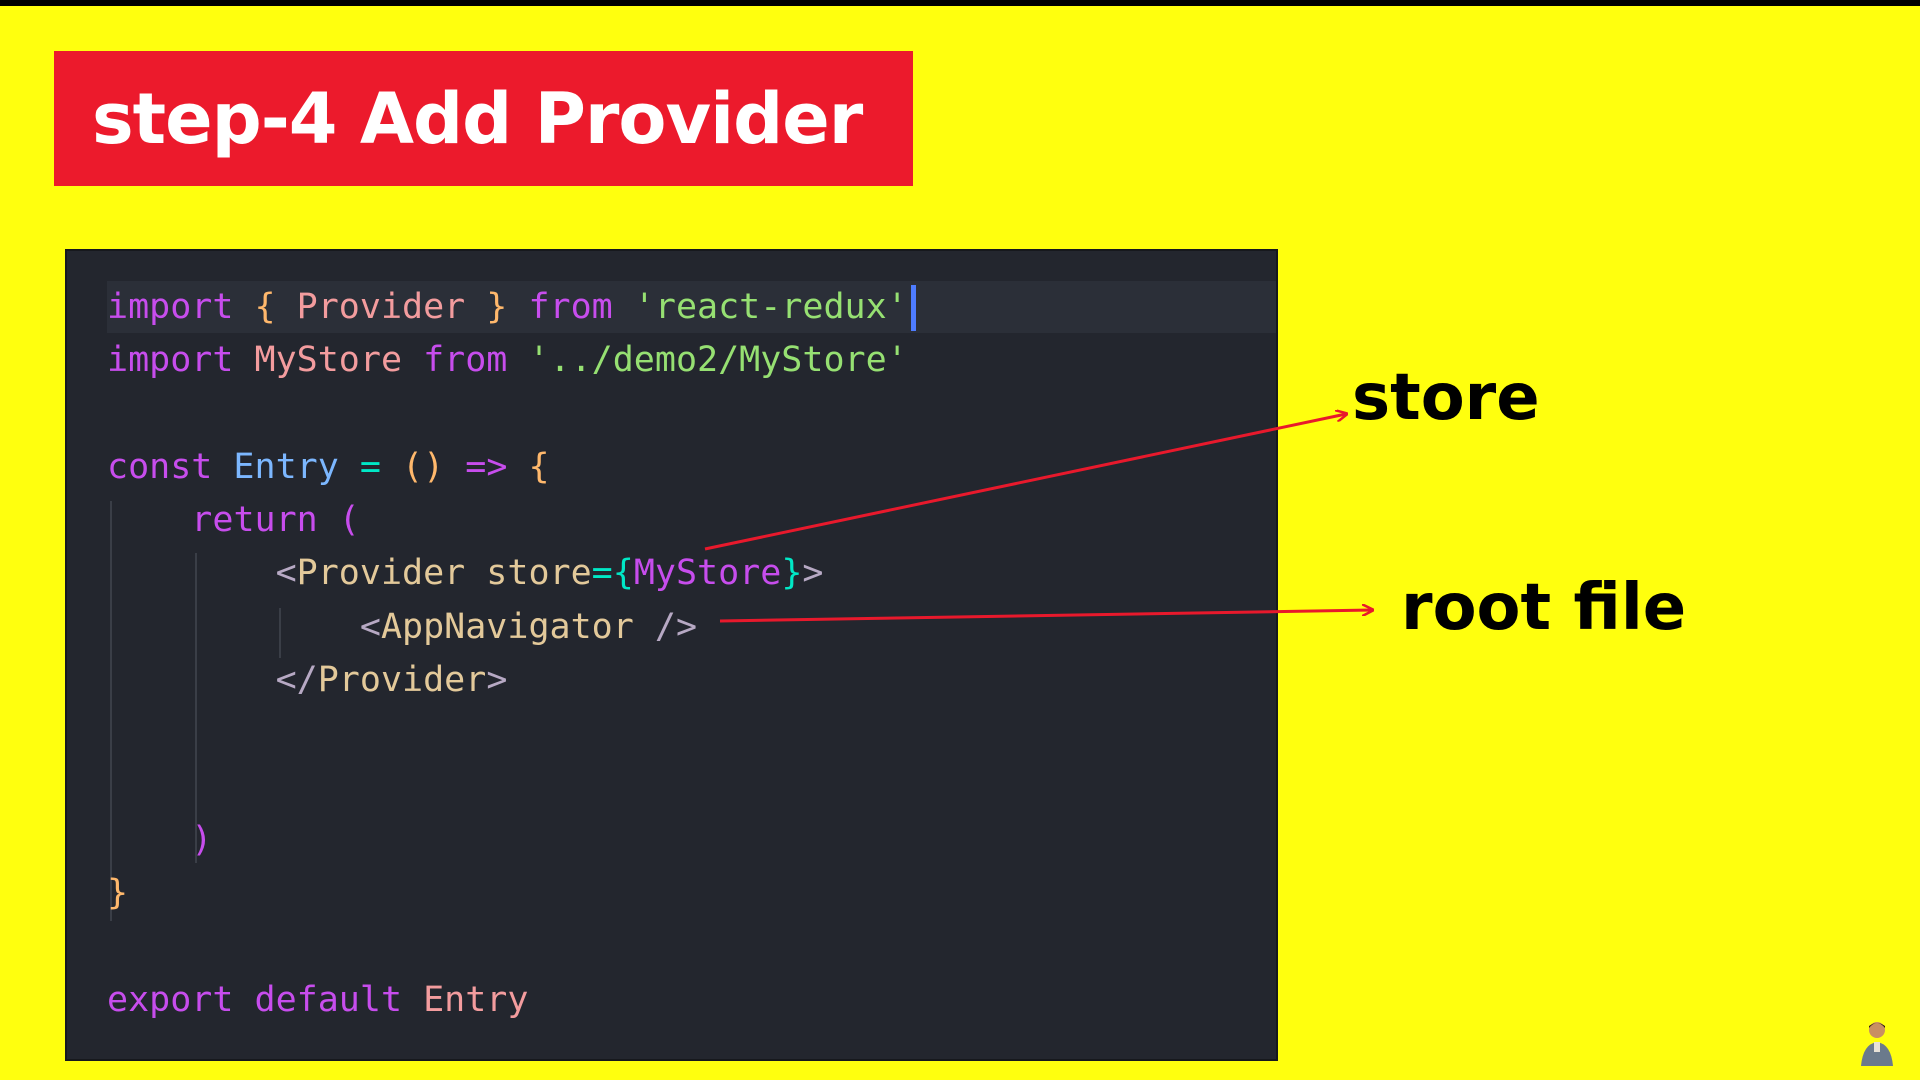 The width and height of the screenshot is (1920, 1080). I want to click on code-token: AppNavigator, so click(507, 626).